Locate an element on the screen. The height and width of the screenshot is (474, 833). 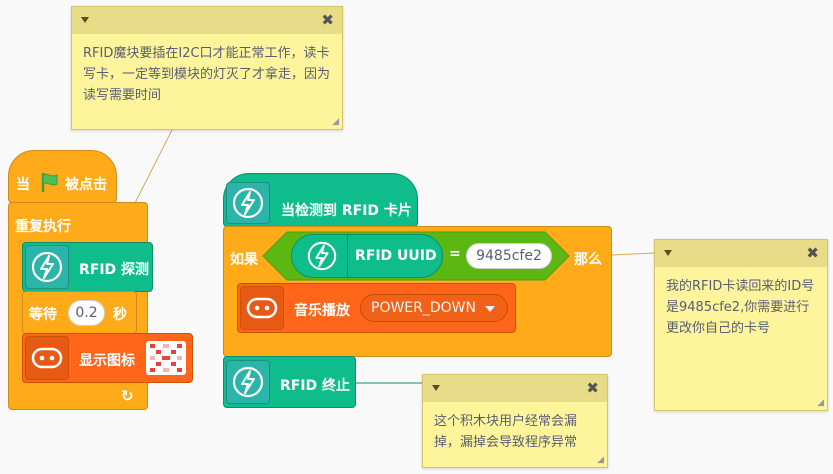
rfid-detect-label: RFID 探测 is located at coordinates (114, 270).